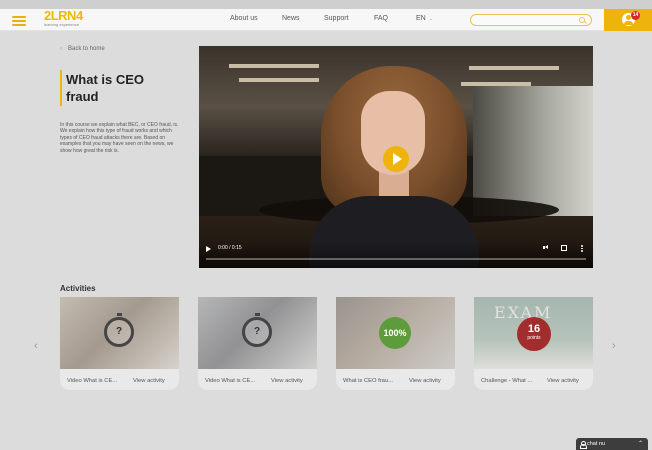 Image resolution: width=652 pixels, height=450 pixels. What do you see at coordinates (326, 4) in the screenshot?
I see `browser-strip` at bounding box center [326, 4].